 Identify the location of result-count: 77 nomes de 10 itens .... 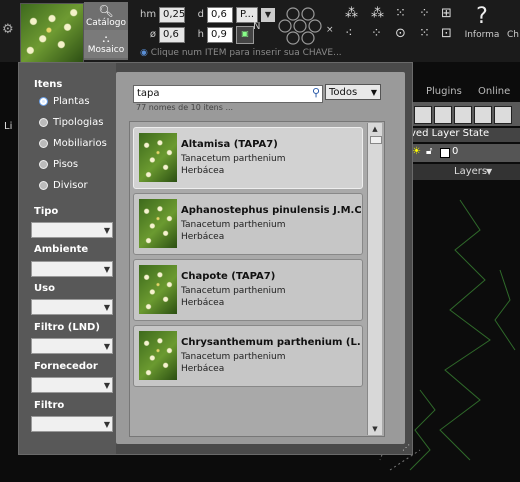
(185, 107).